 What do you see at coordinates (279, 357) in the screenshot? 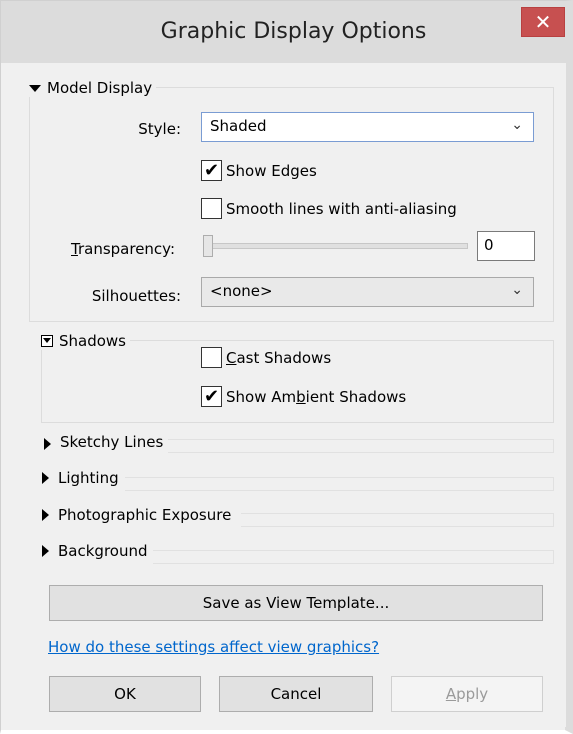
I see `cast-shadows-label: Cast Shadows` at bounding box center [279, 357].